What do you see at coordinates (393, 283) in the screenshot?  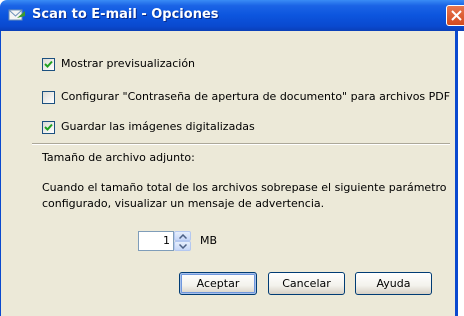 I see `help-button: Ayuda` at bounding box center [393, 283].